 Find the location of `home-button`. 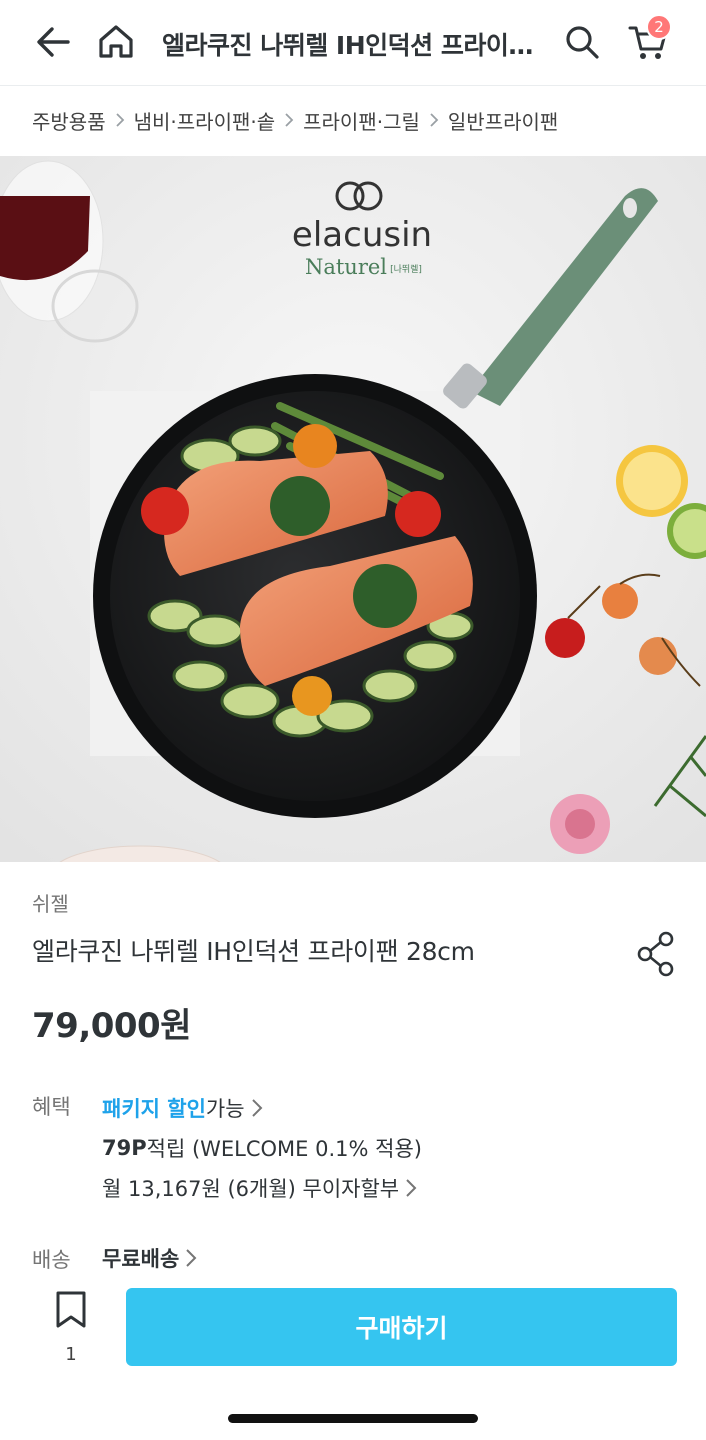

home-button is located at coordinates (116, 42).